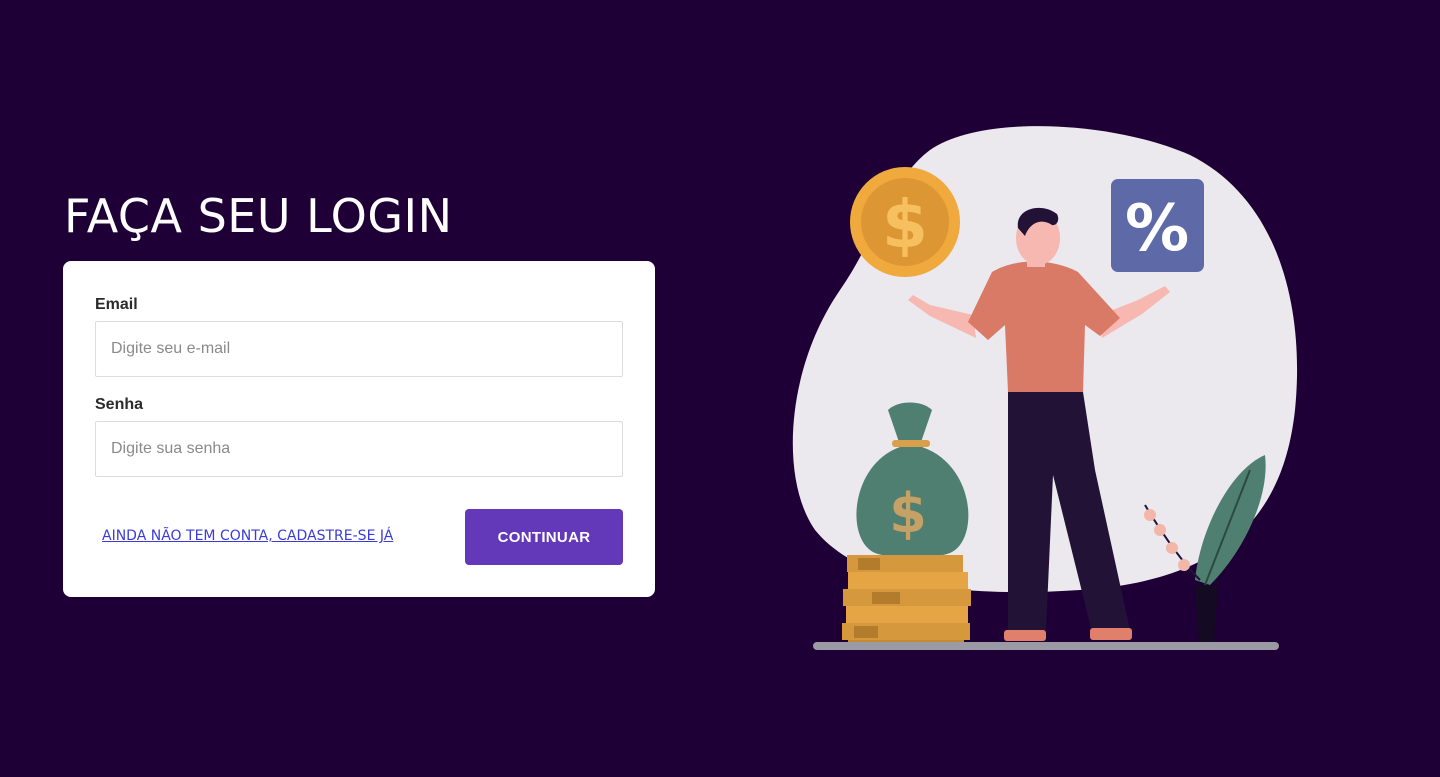 This screenshot has height=777, width=1440. What do you see at coordinates (359, 349) in the screenshot?
I see `email-field` at bounding box center [359, 349].